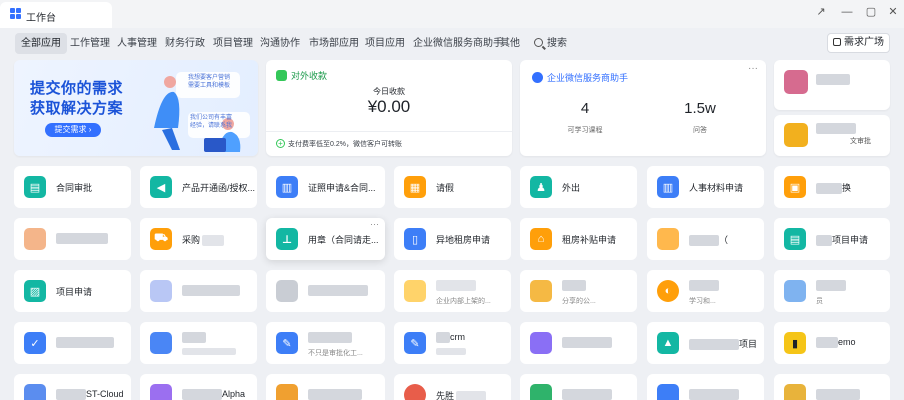  Describe the element at coordinates (578, 239) in the screenshot. I see `app-rent-subsidy: ⌂ 租房补贴申请` at that location.